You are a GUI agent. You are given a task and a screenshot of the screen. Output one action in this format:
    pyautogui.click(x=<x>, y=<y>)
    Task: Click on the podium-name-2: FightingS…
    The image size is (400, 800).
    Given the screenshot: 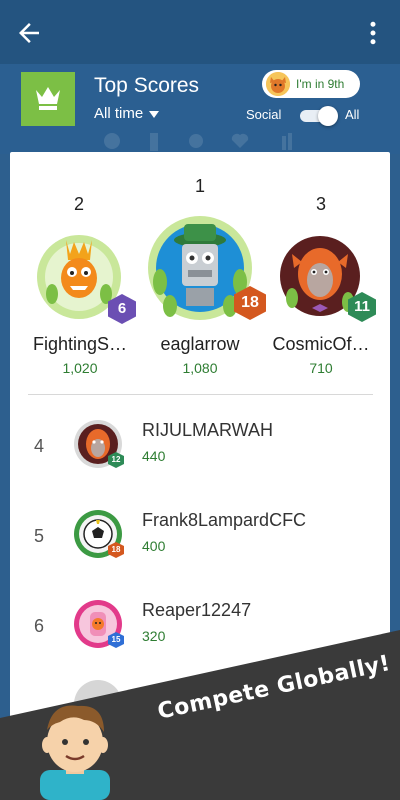 What is the action you would take?
    pyautogui.click(x=80, y=344)
    